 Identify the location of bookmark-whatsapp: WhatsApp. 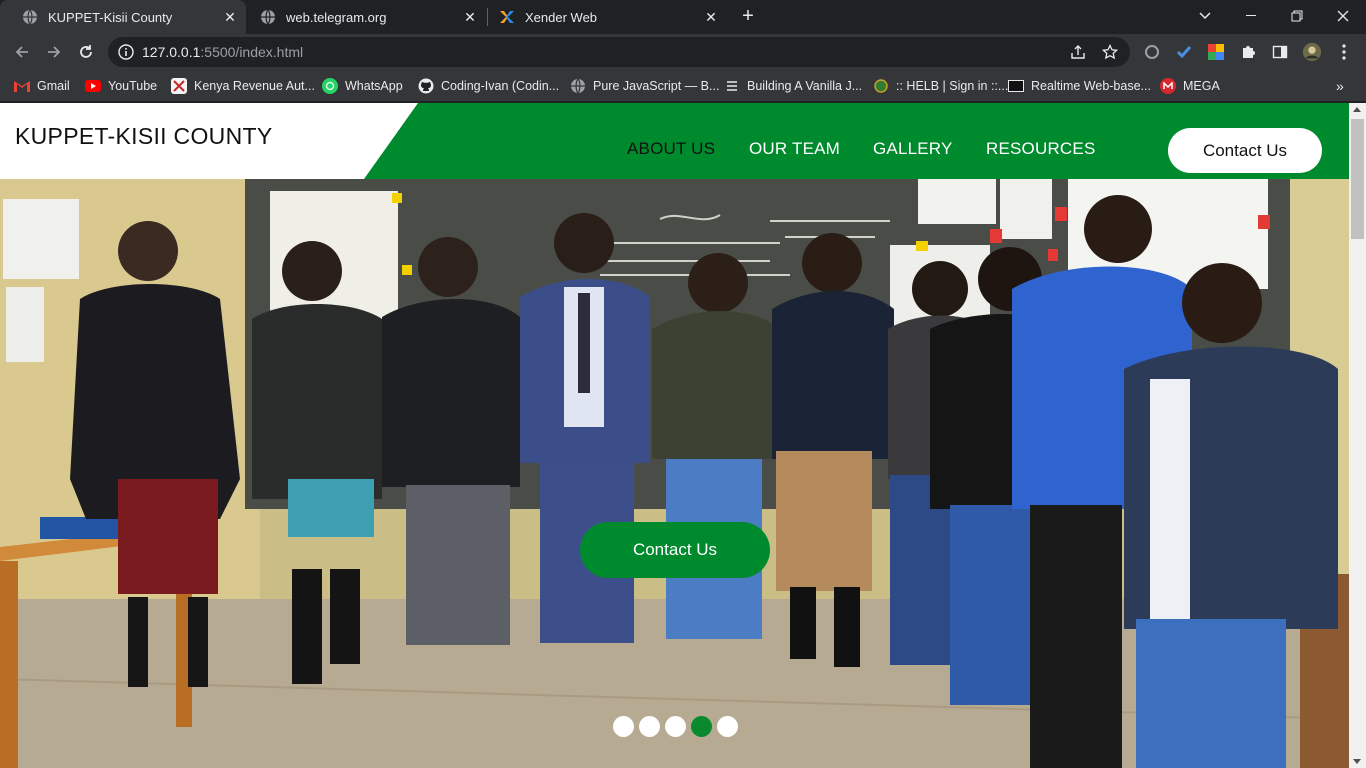
(362, 86).